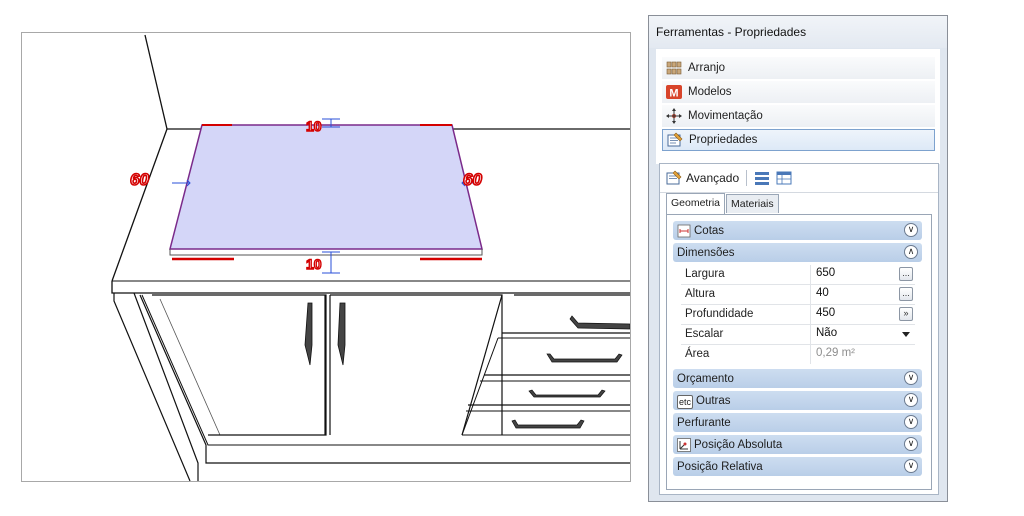  What do you see at coordinates (700, 294) in the screenshot?
I see `property-name: Altura` at bounding box center [700, 294].